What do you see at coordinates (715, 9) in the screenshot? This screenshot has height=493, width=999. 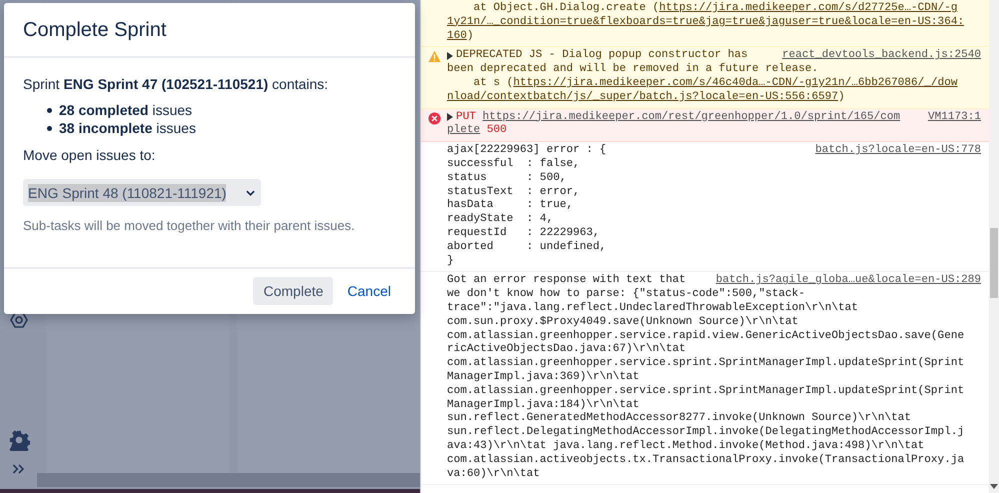 I see `console-line: at Object.GH.Dialog.create (https://jira.medikeeper.com/s/d27725e…-CDN/-g` at bounding box center [715, 9].